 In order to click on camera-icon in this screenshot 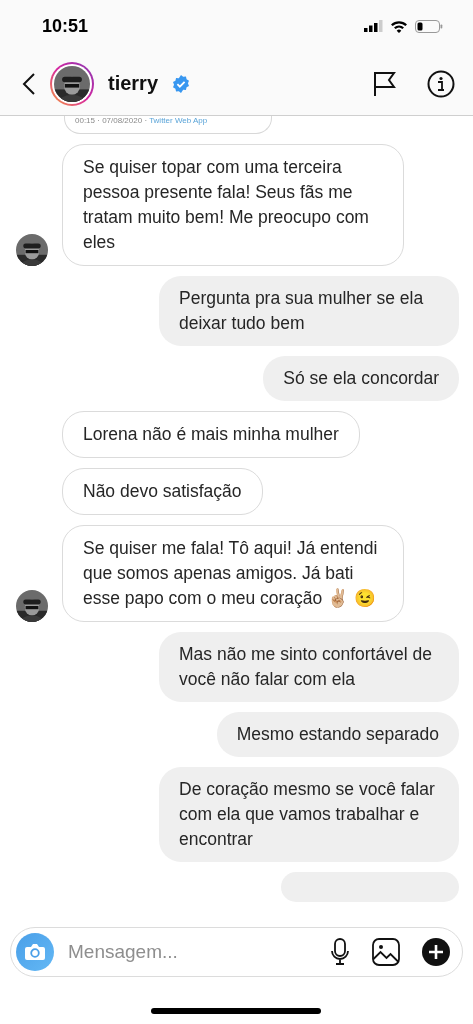, I will do `click(35, 952)`.